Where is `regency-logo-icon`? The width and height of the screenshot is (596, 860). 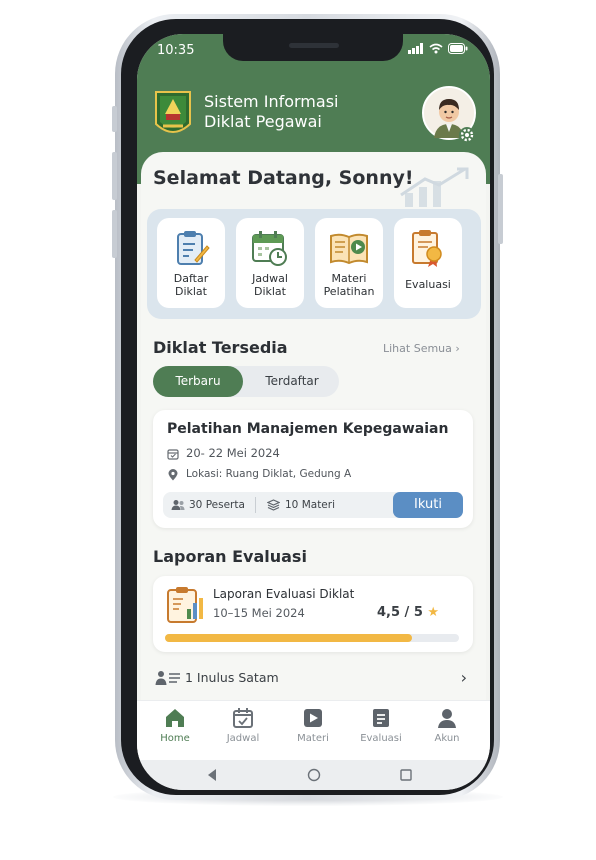
regency-logo-icon is located at coordinates (173, 112).